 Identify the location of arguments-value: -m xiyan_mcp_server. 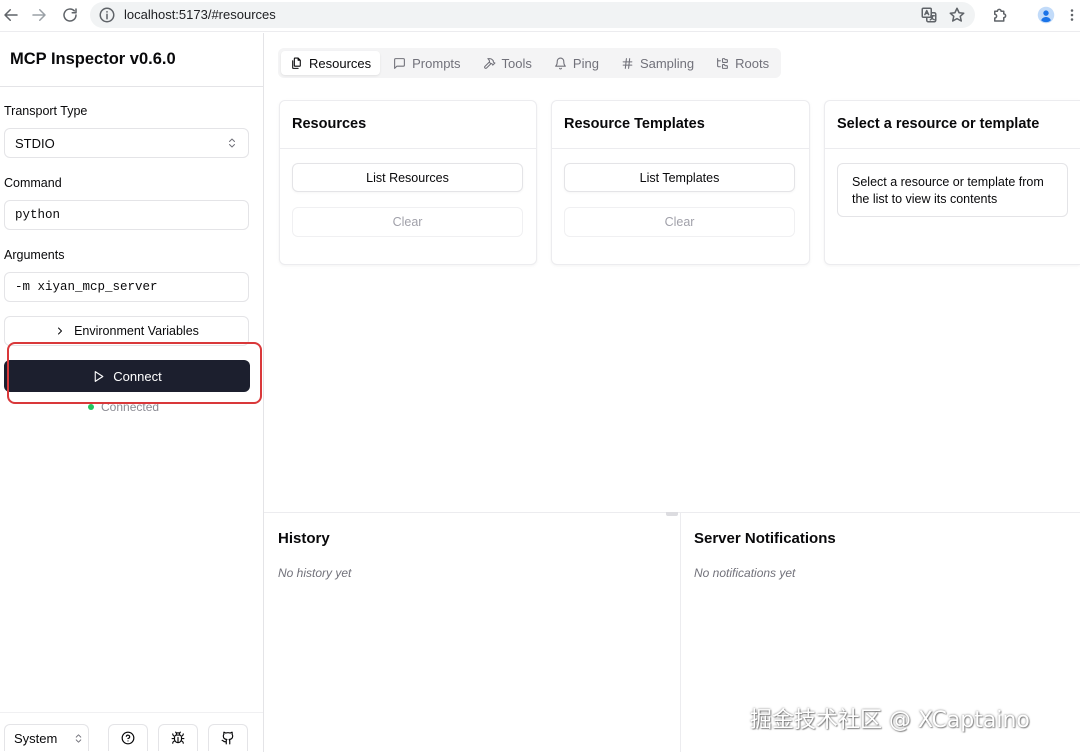
(86, 287).